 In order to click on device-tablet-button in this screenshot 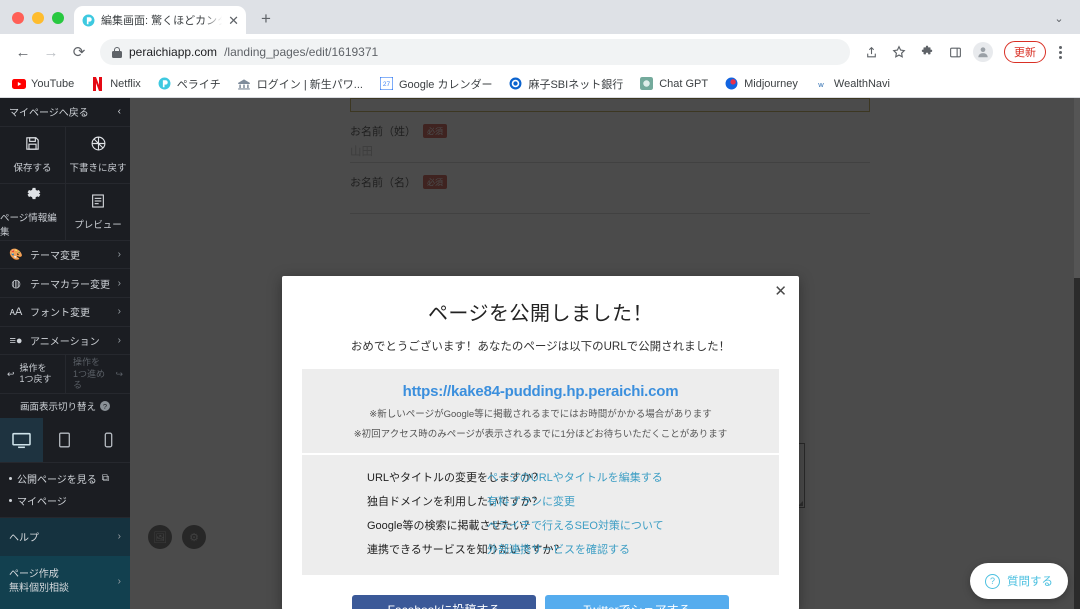, I will do `click(64, 440)`.